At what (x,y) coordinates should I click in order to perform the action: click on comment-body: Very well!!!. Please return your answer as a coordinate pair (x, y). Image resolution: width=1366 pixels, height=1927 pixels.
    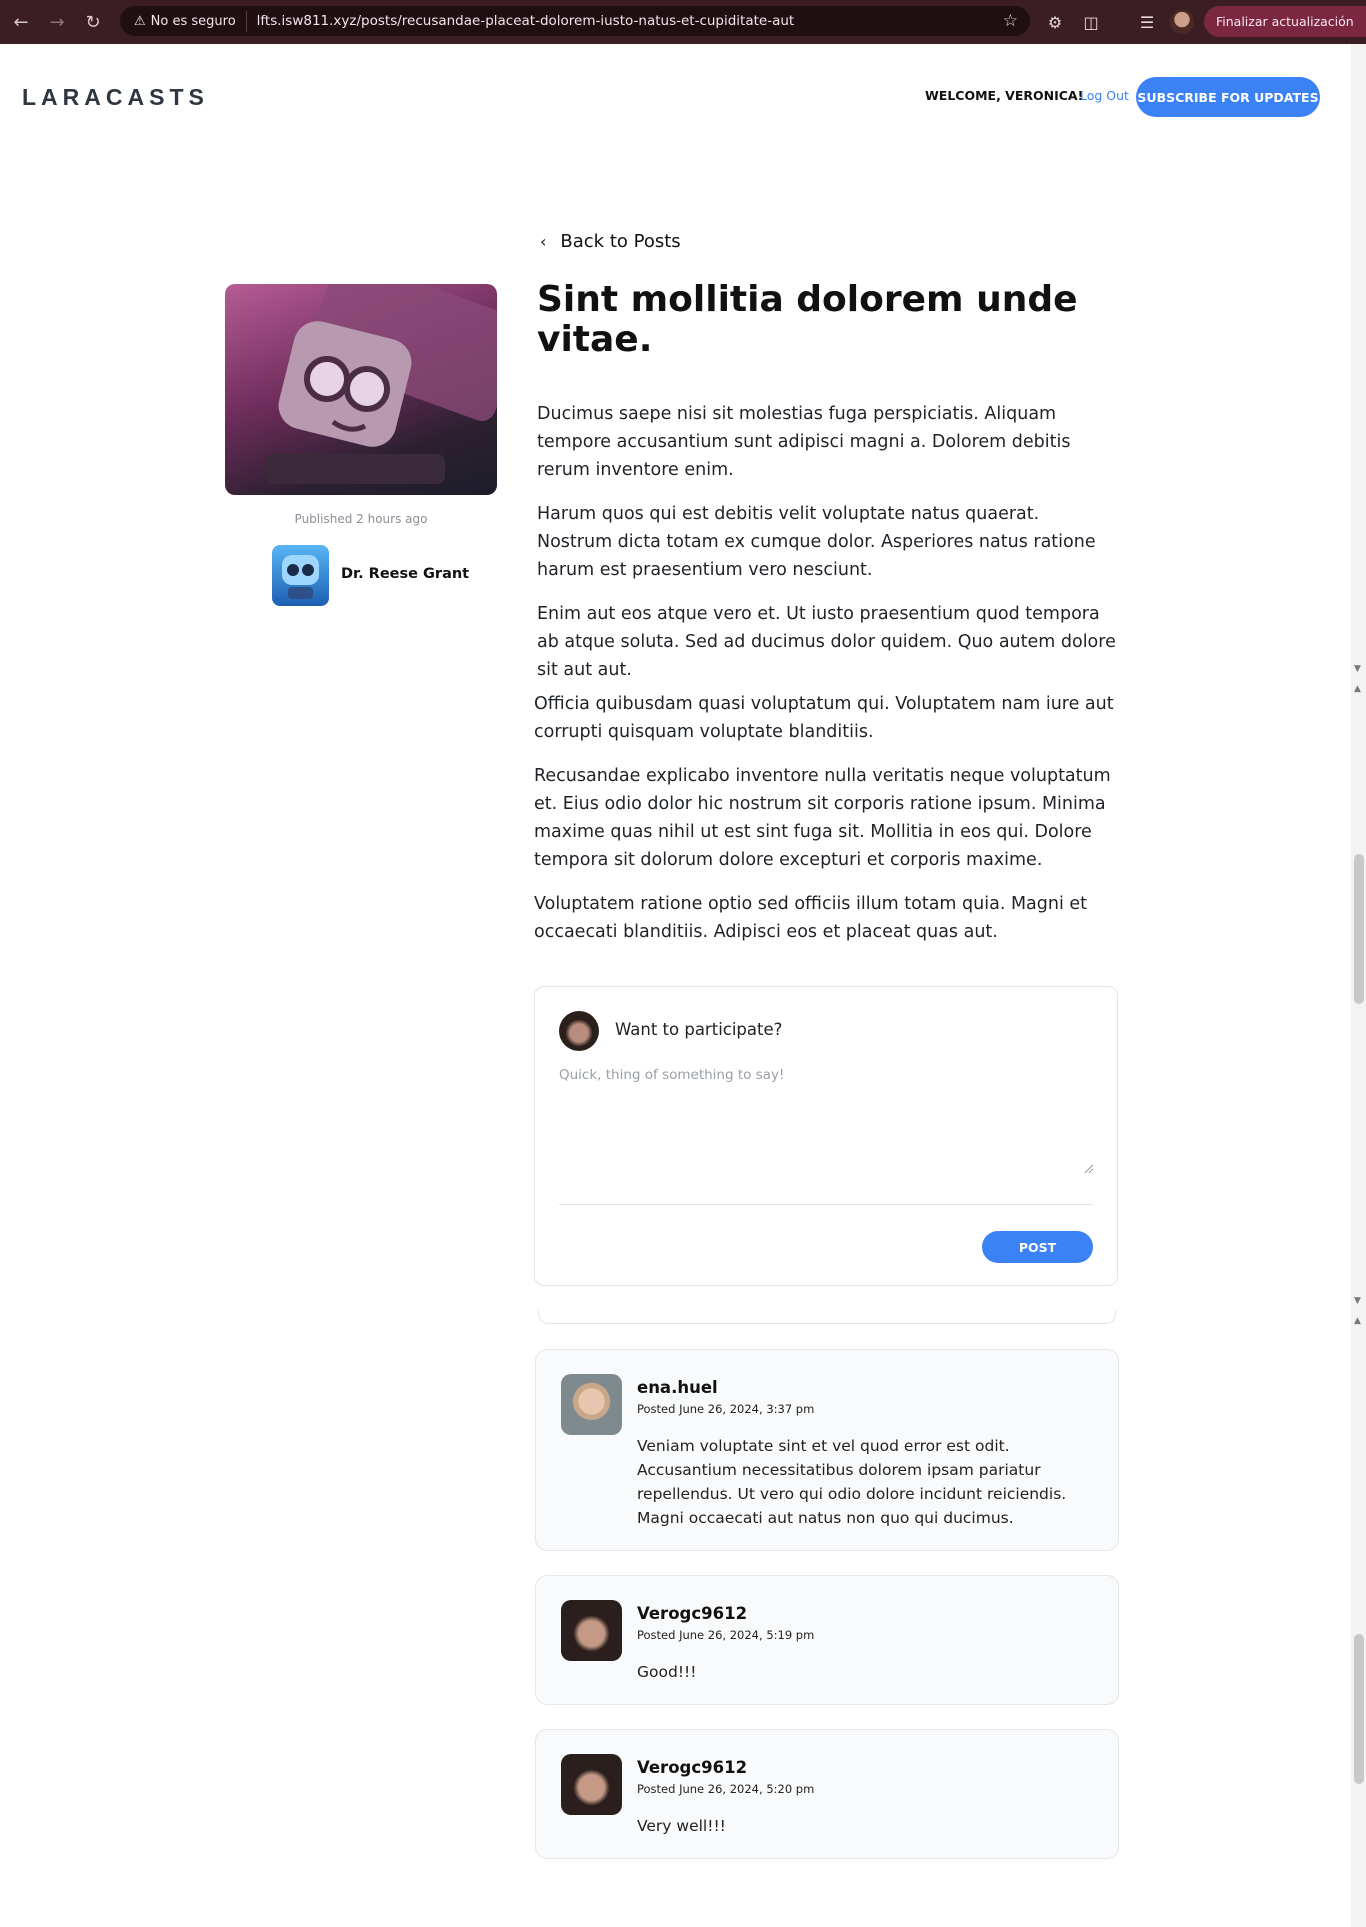
    Looking at the image, I should click on (681, 1826).